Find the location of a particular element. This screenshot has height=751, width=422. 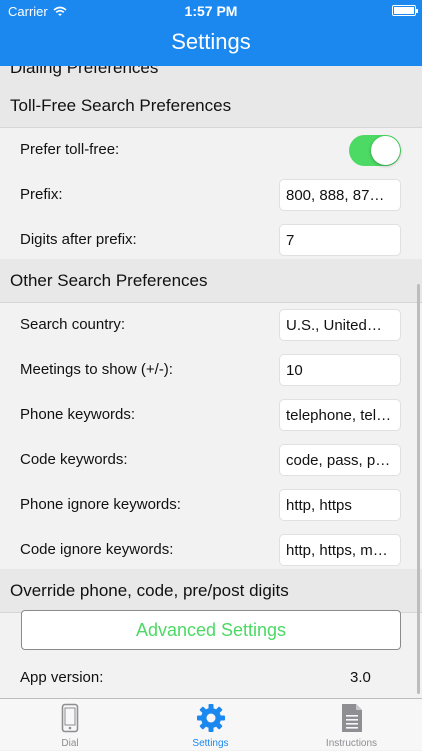

digits-after-prefix-label: Digits after prefix: is located at coordinates (78, 239).